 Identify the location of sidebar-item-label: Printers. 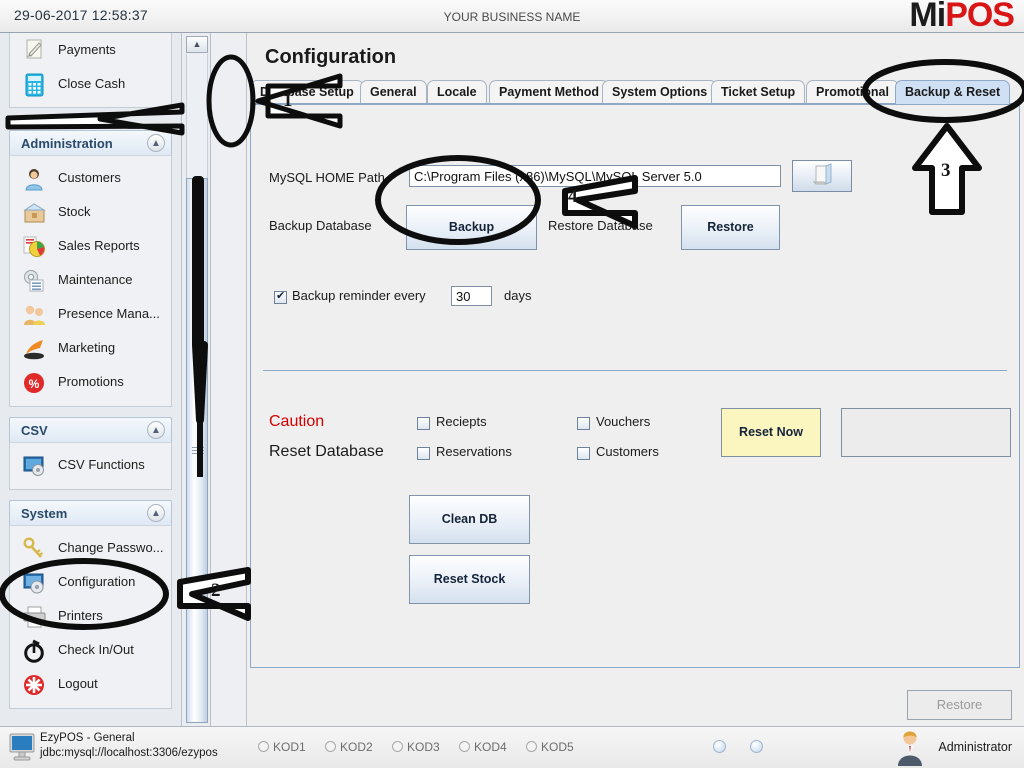
(80, 615).